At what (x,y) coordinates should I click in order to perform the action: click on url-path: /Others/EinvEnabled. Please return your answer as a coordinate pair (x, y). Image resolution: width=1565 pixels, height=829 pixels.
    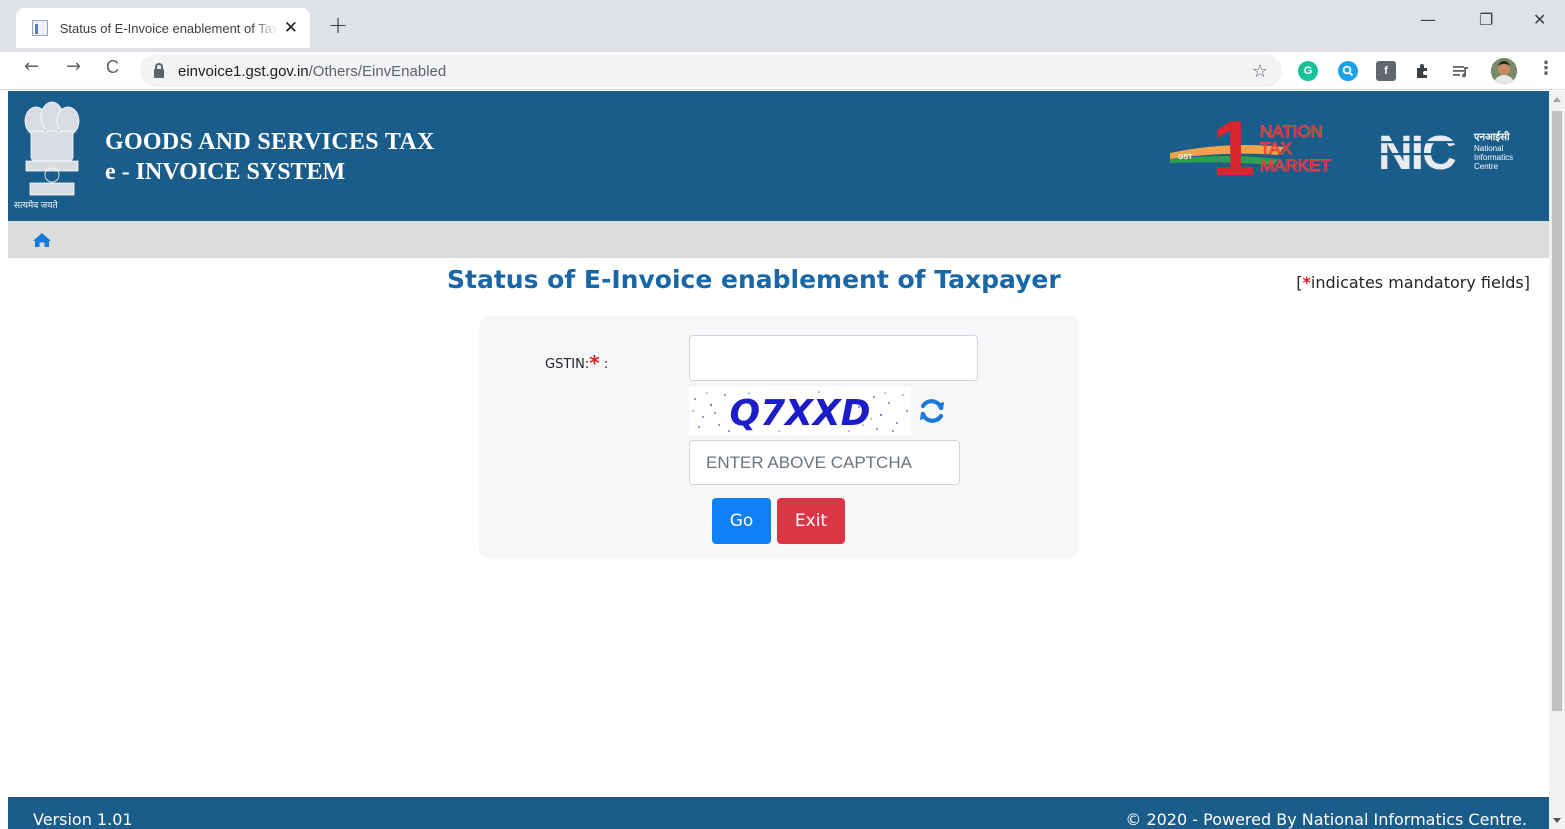
    Looking at the image, I should click on (377, 71).